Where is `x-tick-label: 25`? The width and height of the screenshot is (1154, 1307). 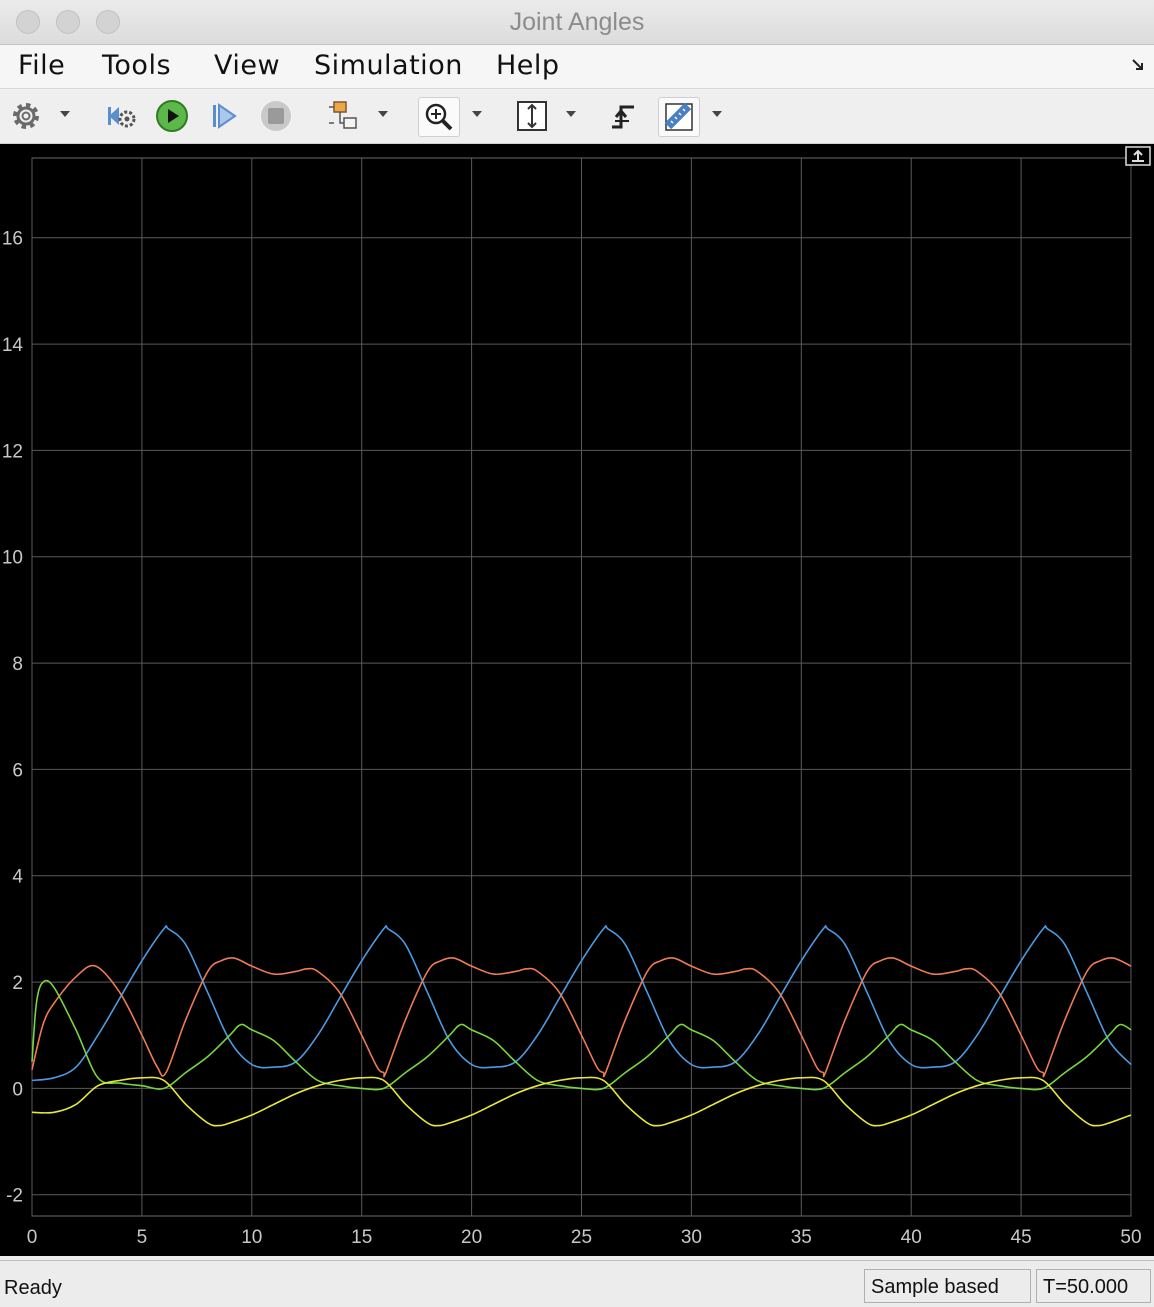 x-tick-label: 25 is located at coordinates (581, 1237).